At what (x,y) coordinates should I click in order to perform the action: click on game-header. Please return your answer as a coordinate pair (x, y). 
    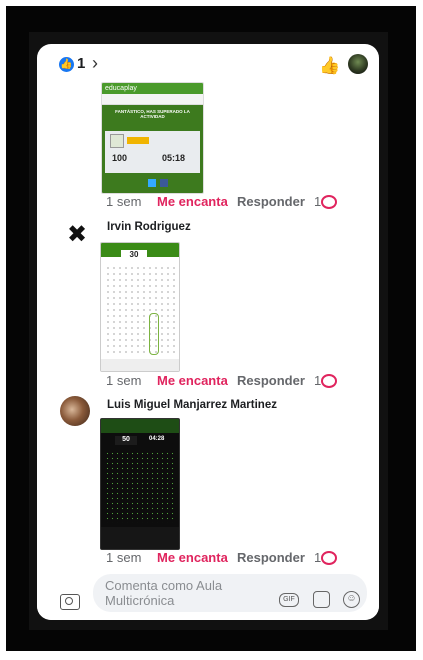
    Looking at the image, I should click on (140, 426).